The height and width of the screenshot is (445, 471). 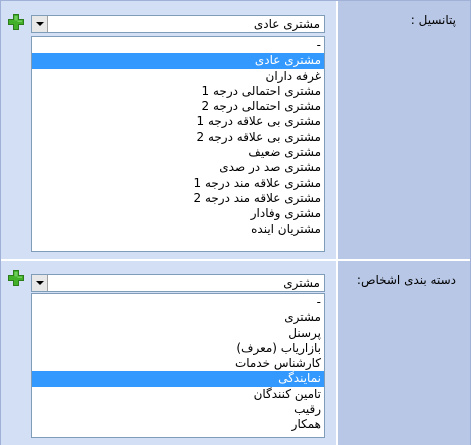 What do you see at coordinates (178, 333) in the screenshot?
I see `list-item: پرسنل` at bounding box center [178, 333].